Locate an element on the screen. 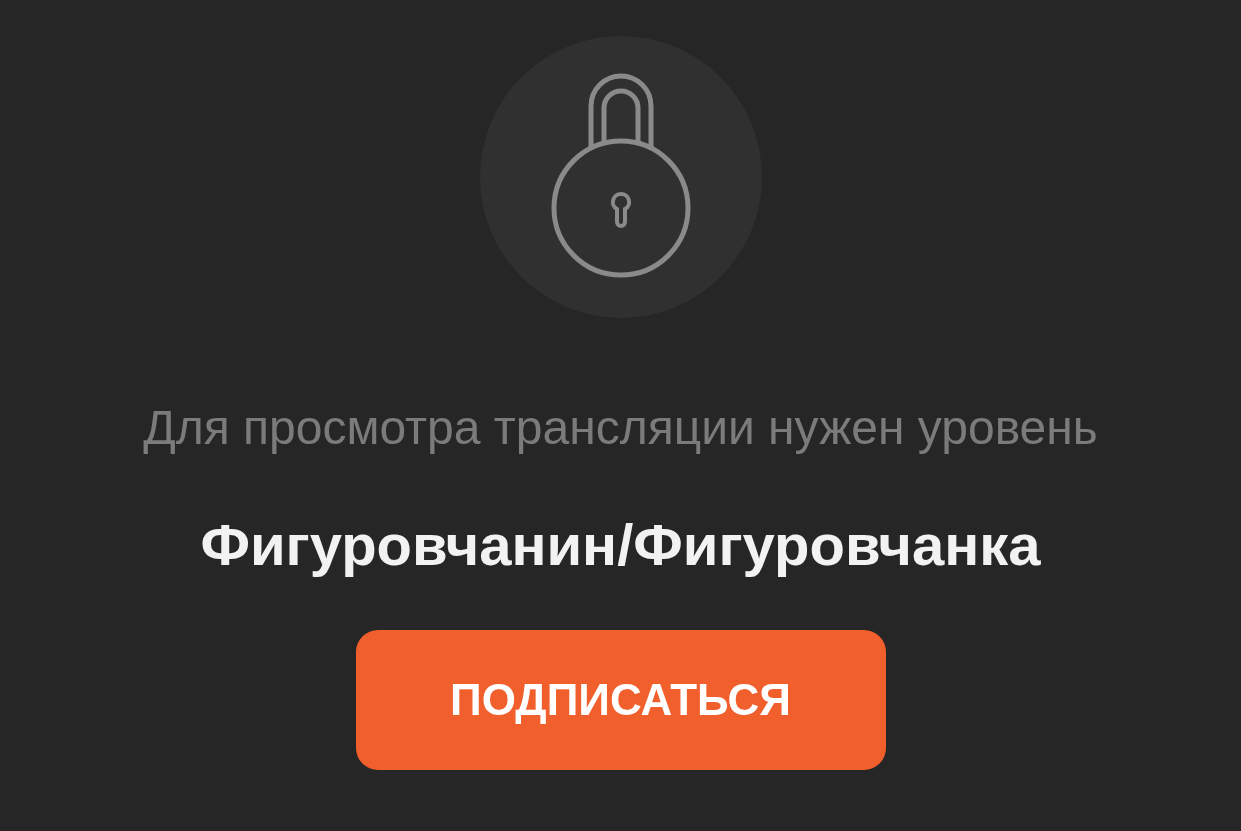 The height and width of the screenshot is (831, 1241). subscribe-button: ПОДПИСАТЬСЯ is located at coordinates (620, 700).